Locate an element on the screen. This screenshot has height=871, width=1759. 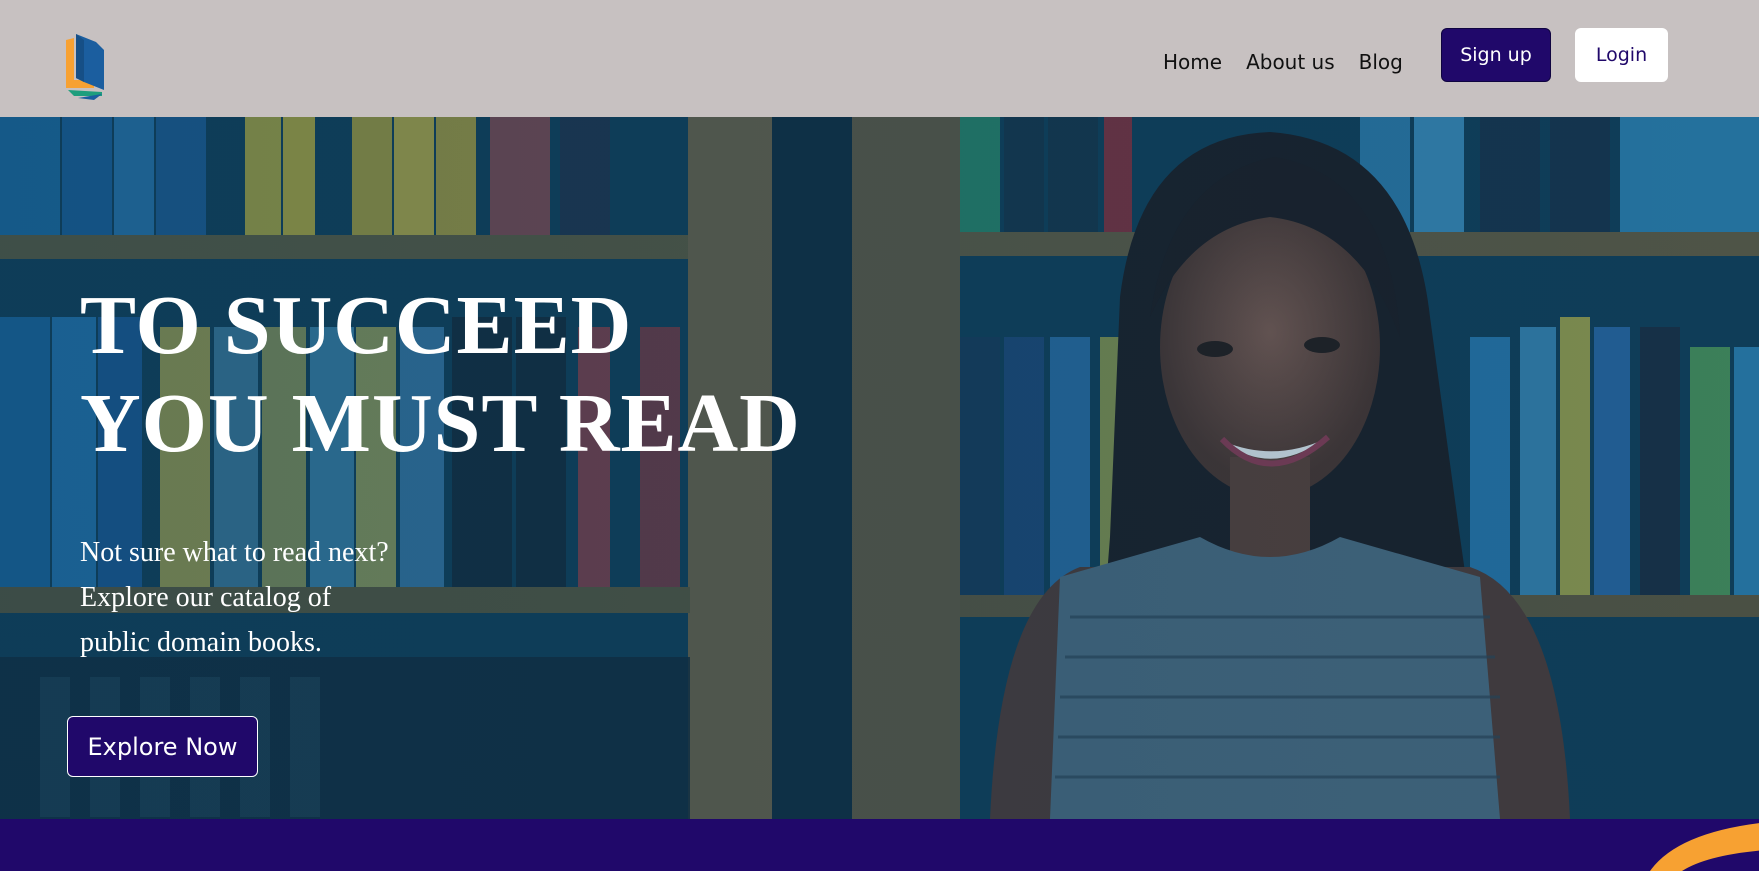
hero-title-line-2: YOU MUST READ is located at coordinates (440, 423).